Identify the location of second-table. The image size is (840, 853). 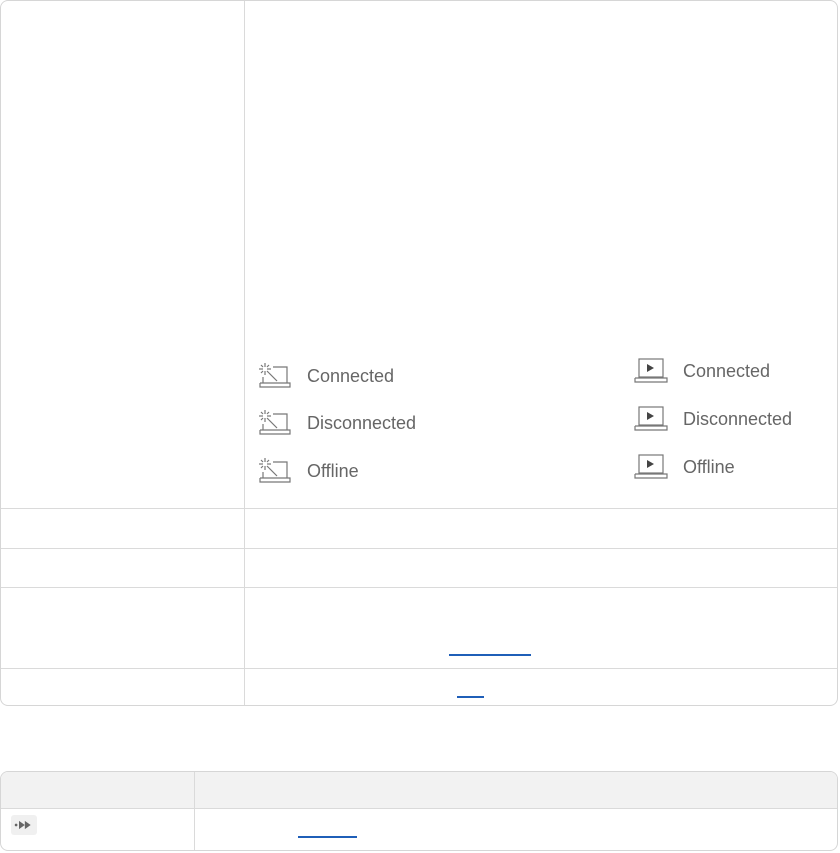
(419, 811).